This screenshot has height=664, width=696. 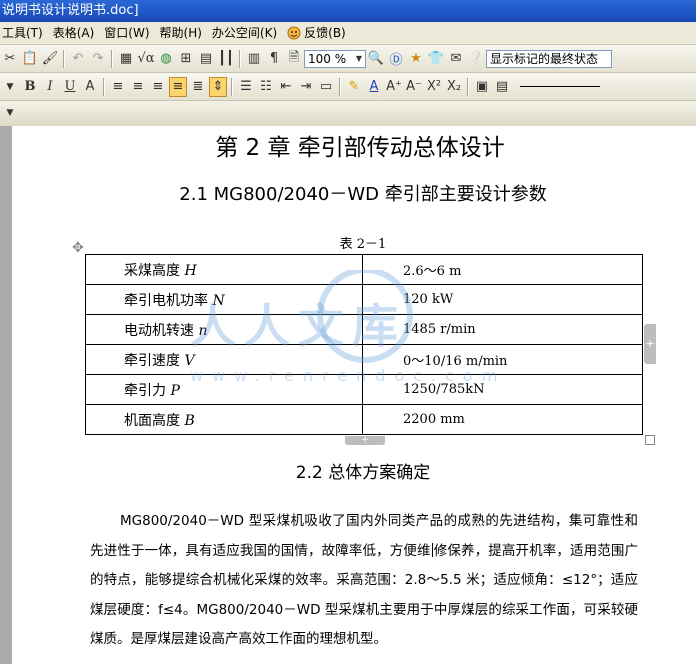 I want to click on columns-icon: ▤, so click(x=206, y=59).